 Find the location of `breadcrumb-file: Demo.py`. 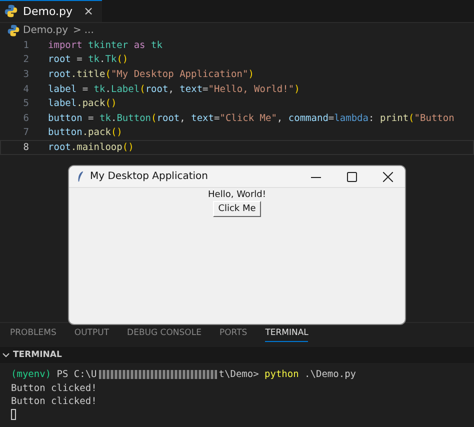

breadcrumb-file: Demo.py is located at coordinates (45, 30).